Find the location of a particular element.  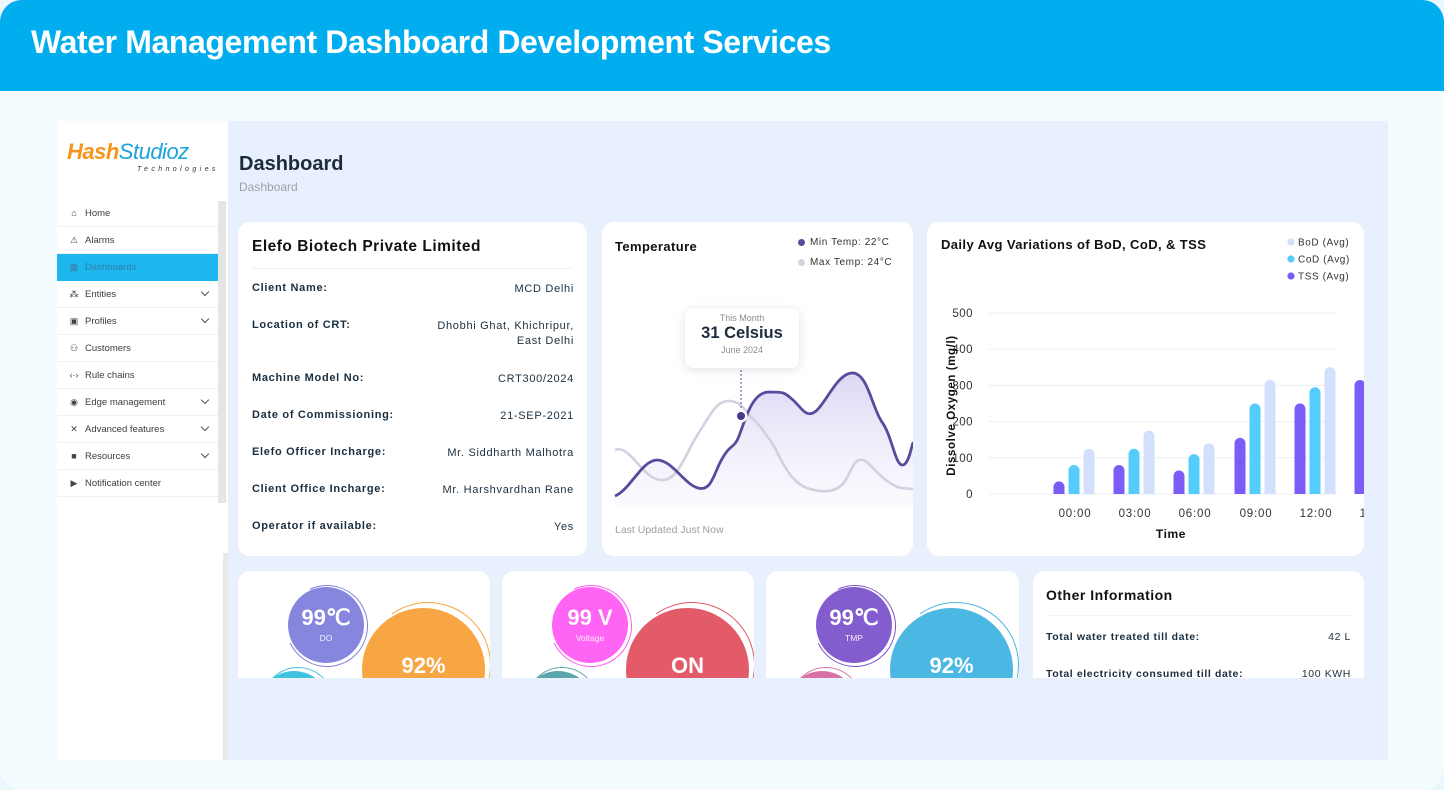

sidebar-item-label: Advanced features is located at coordinates (125, 429).